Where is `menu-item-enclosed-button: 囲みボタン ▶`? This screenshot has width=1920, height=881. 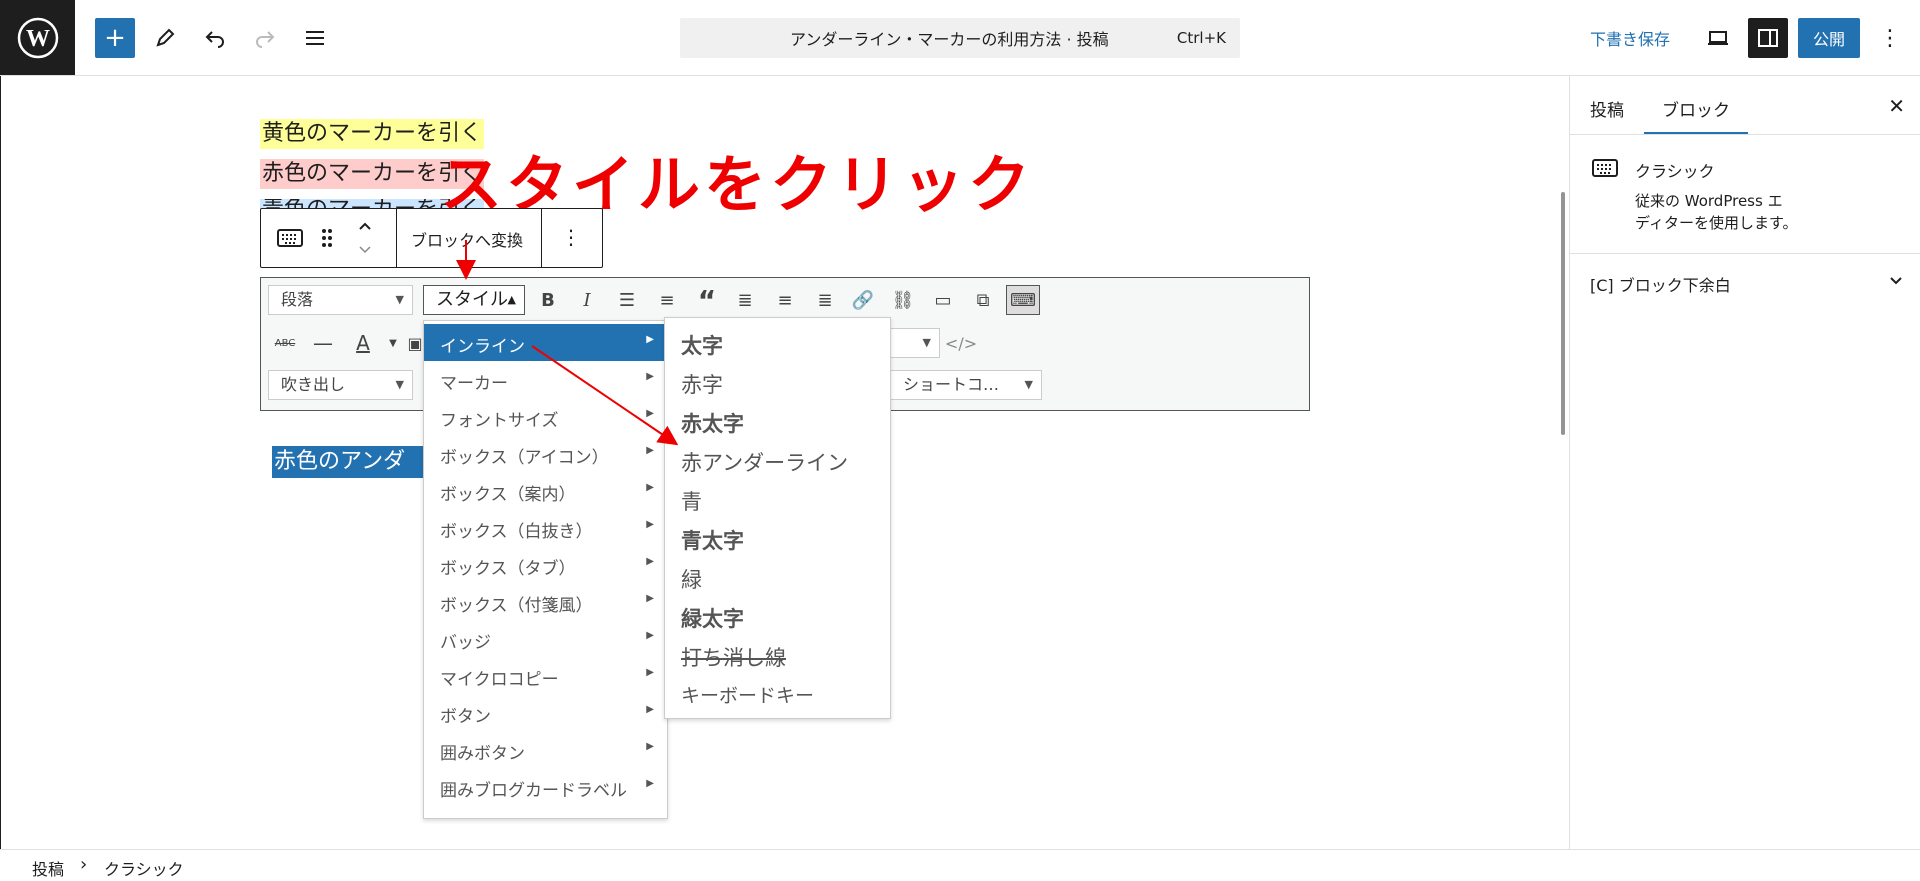
menu-item-enclosed-button: 囲みボタン ▶ is located at coordinates (545, 749).